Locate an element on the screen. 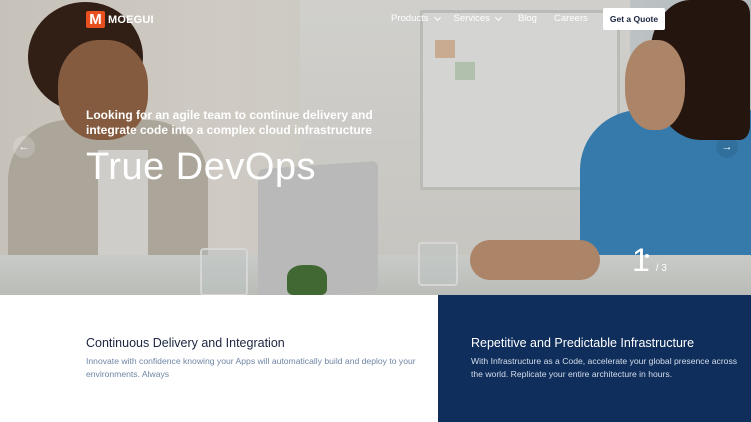 Image resolution: width=751 pixels, height=422 pixels. arrow-left-icon: ← is located at coordinates (24, 147).